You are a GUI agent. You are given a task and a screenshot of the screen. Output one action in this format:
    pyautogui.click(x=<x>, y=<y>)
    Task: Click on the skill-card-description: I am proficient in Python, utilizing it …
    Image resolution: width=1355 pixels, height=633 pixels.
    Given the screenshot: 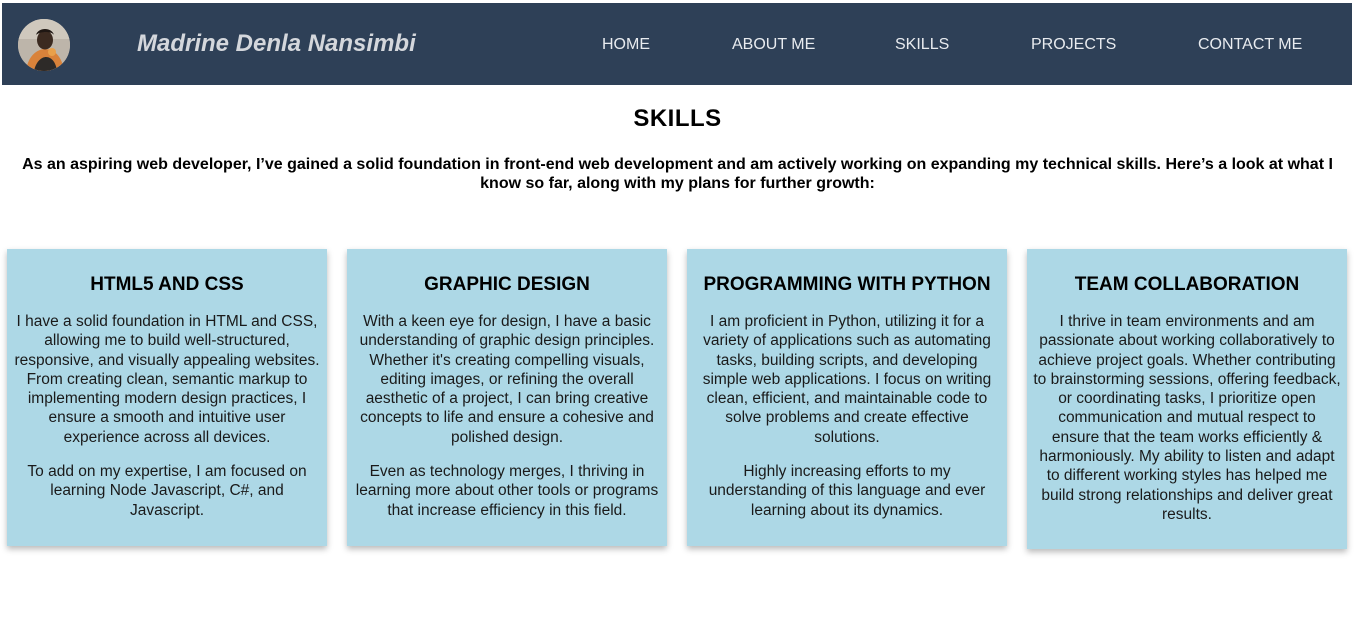 What is the action you would take?
    pyautogui.click(x=847, y=379)
    